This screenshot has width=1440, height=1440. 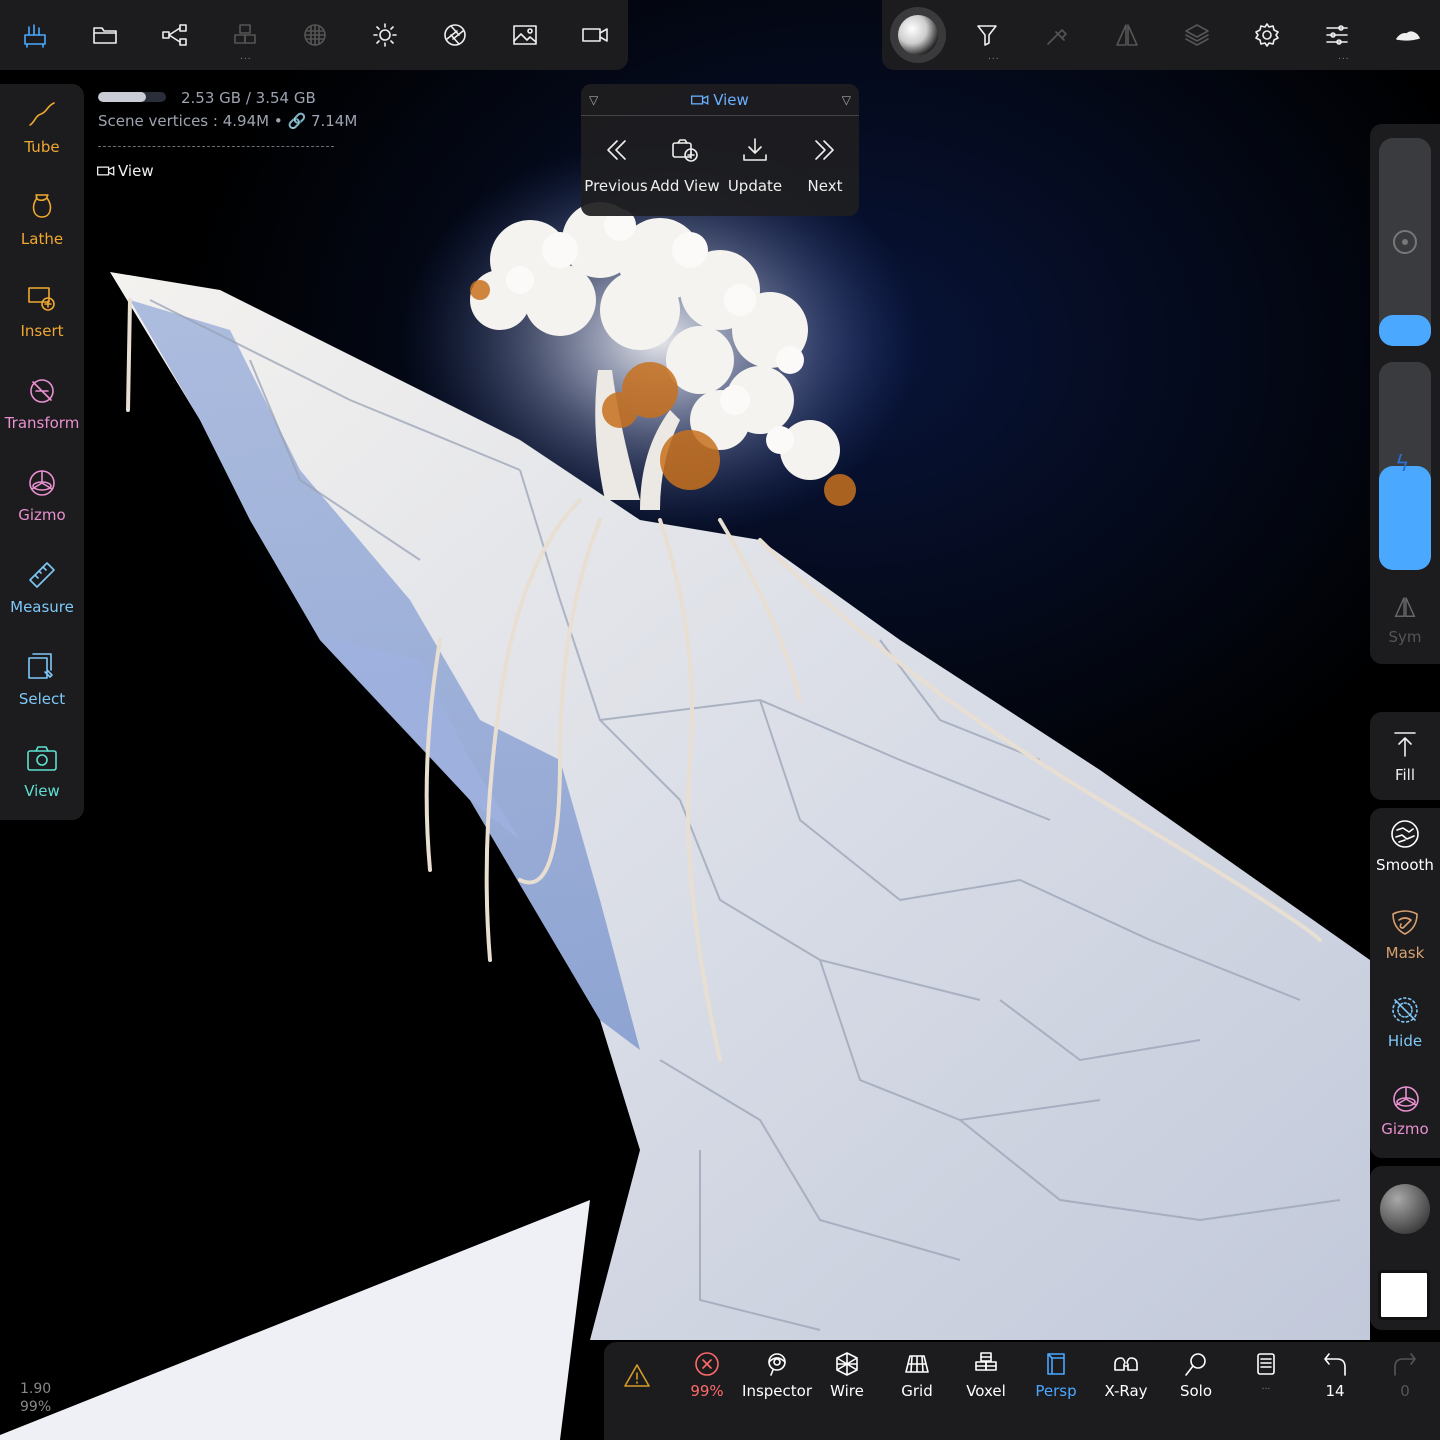 What do you see at coordinates (125, 171) in the screenshot?
I see `current-view-indicator: View` at bounding box center [125, 171].